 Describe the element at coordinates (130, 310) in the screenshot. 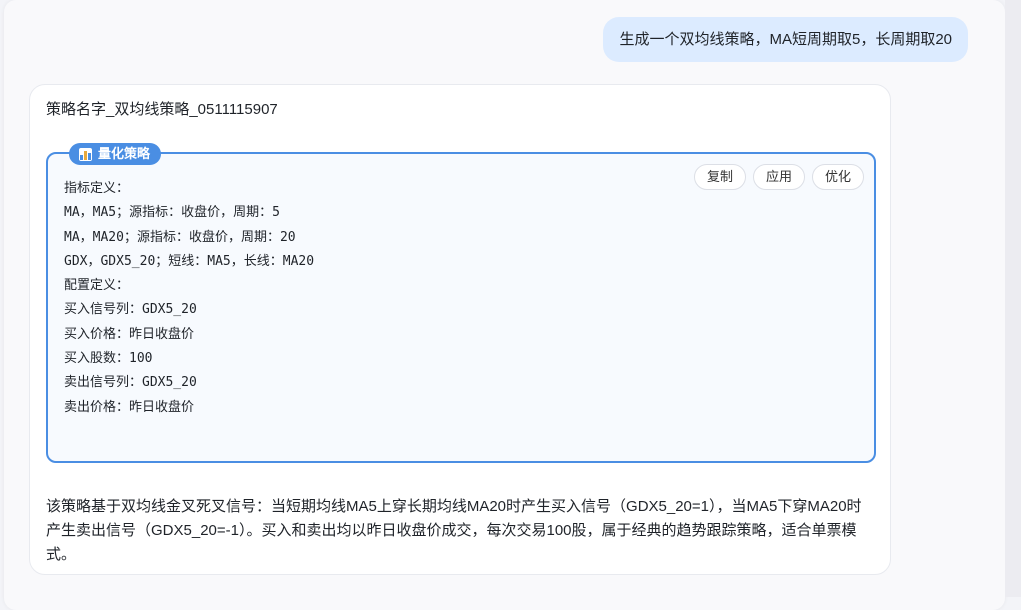

I see `code-line: 买入信号列：GDX5_20` at that location.